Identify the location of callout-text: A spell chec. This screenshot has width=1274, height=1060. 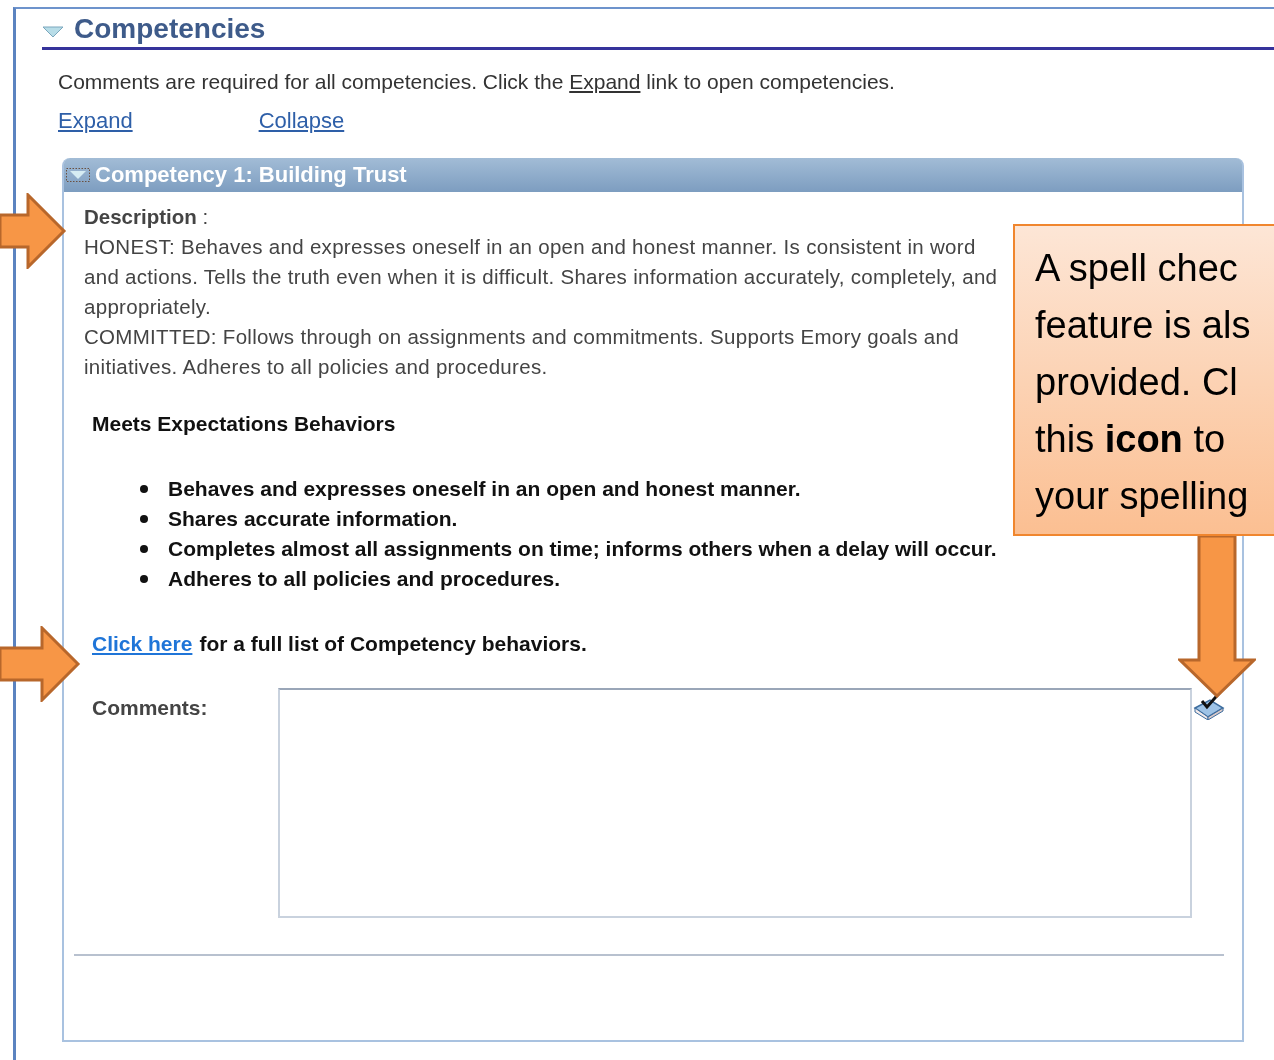
(1136, 268).